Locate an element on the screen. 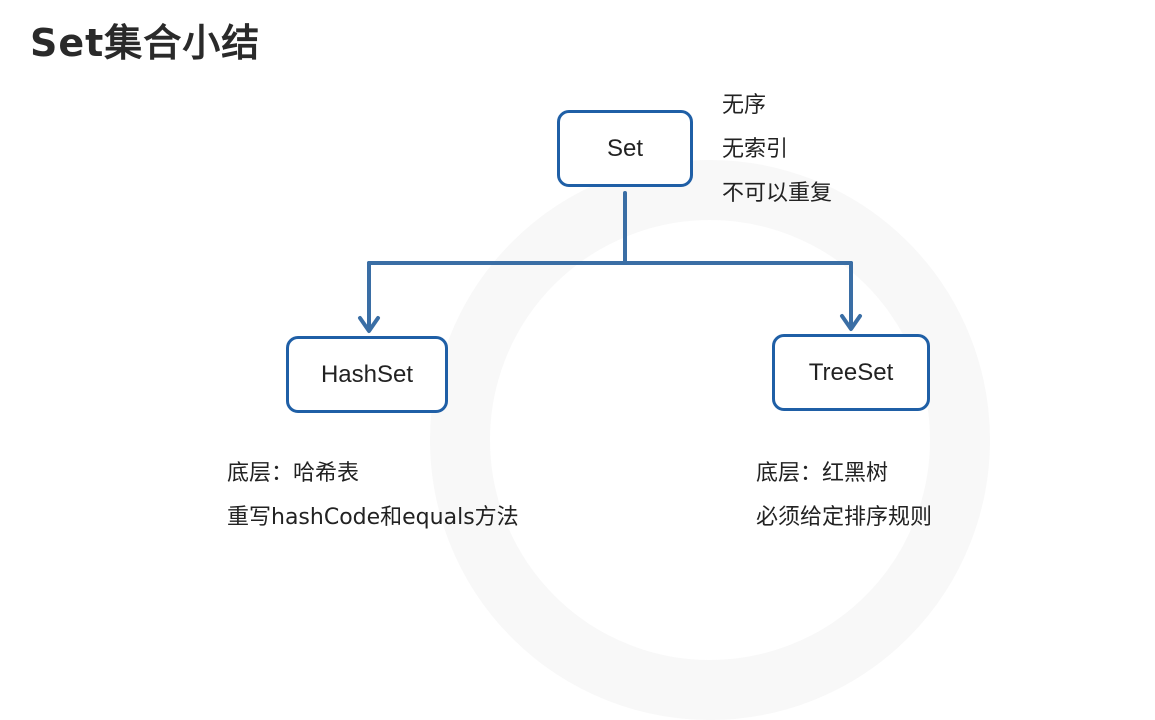 The image size is (1155, 720). treeset-node: TreeSet is located at coordinates (851, 372).